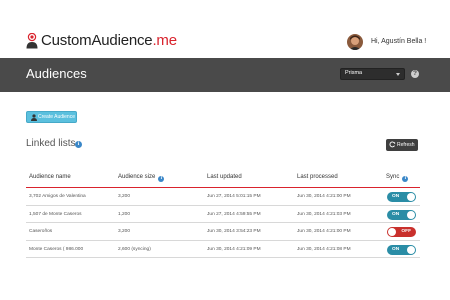 Image resolution: width=450 pixels, height=300 pixels. What do you see at coordinates (398, 74) in the screenshot?
I see `chevron-down-icon` at bounding box center [398, 74].